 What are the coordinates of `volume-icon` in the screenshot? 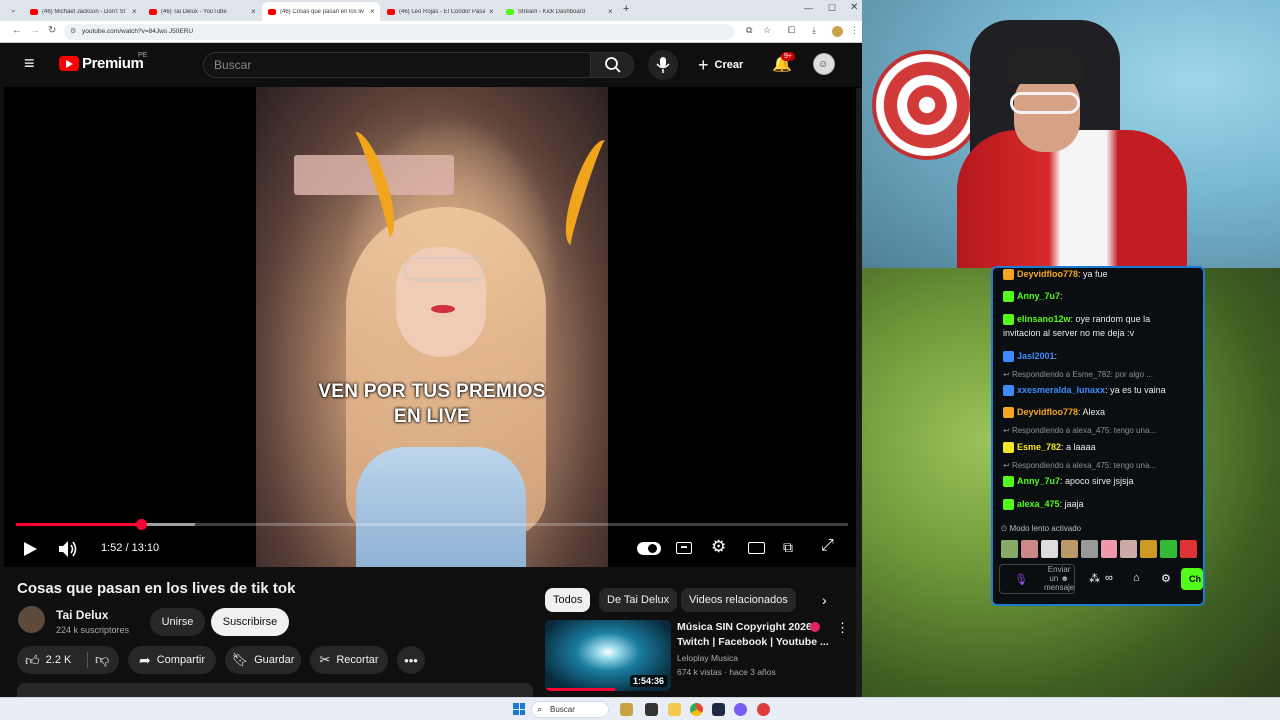 It's located at (68, 549).